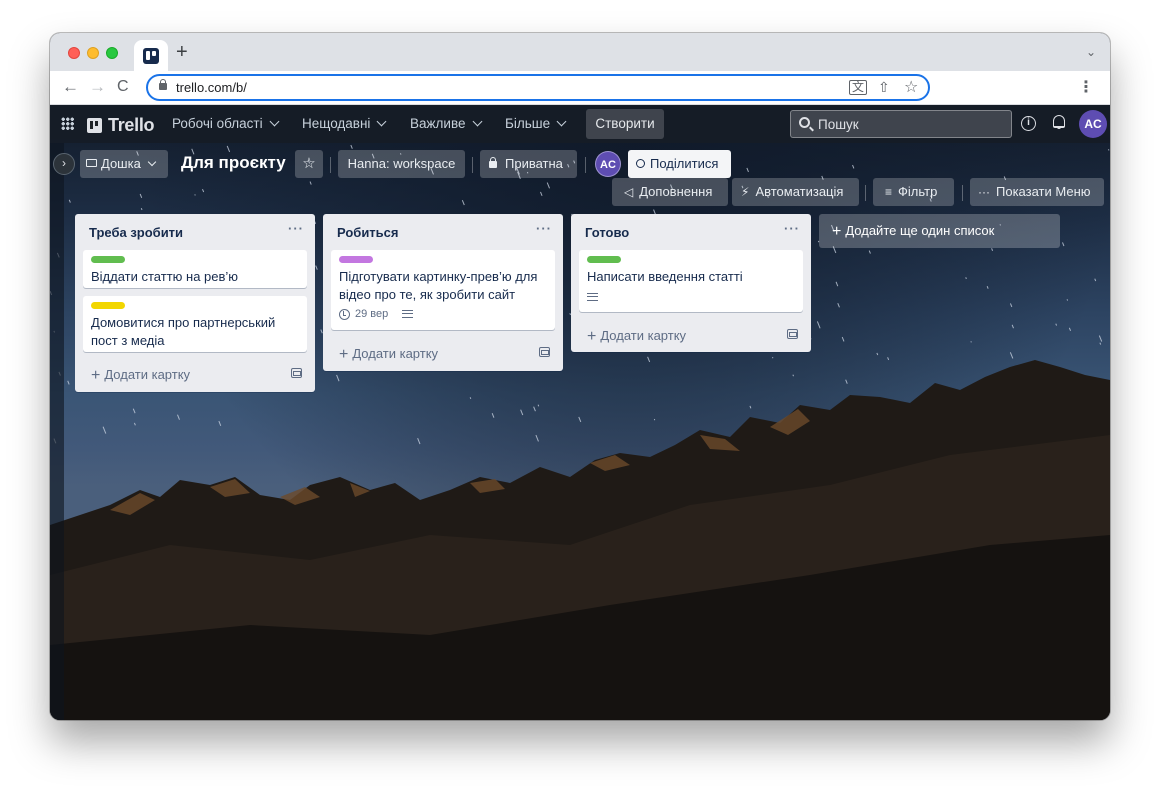 Image resolution: width=1160 pixels, height=786 pixels. I want to click on menu-more: Більше, so click(536, 123).